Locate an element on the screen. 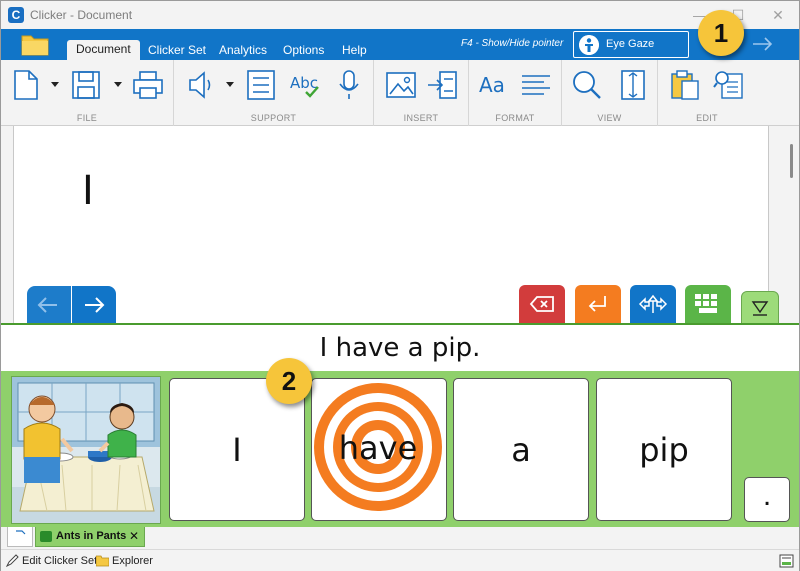  ribbon-group-label: INSERT is located at coordinates (421, 118).